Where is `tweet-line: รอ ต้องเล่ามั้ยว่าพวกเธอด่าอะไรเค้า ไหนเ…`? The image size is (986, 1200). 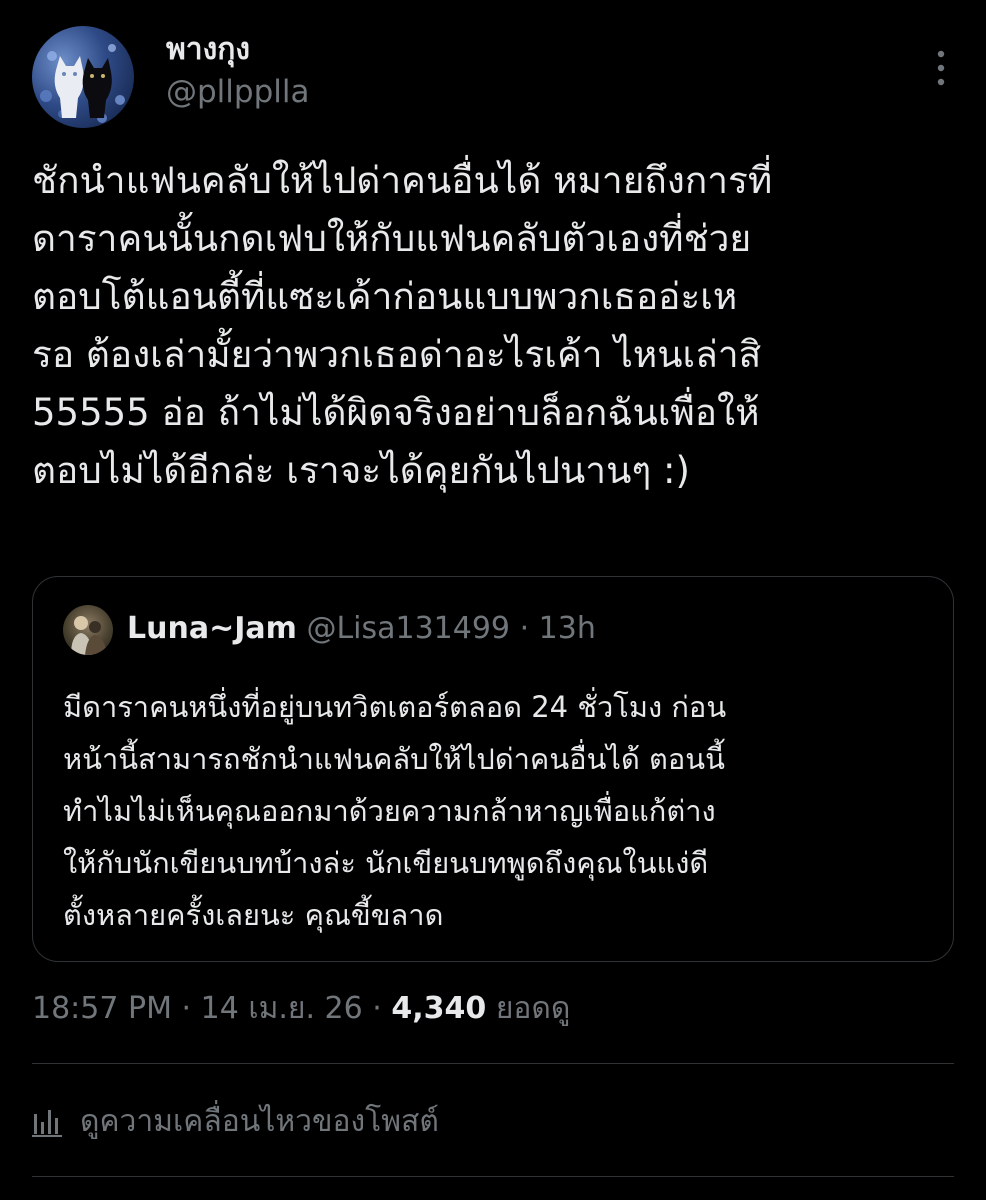
tweet-line: รอ ต้องเล่ามั้ยว่าพวกเธอด่าอะไรเค้า ไหนเ… is located at coordinates (397, 354).